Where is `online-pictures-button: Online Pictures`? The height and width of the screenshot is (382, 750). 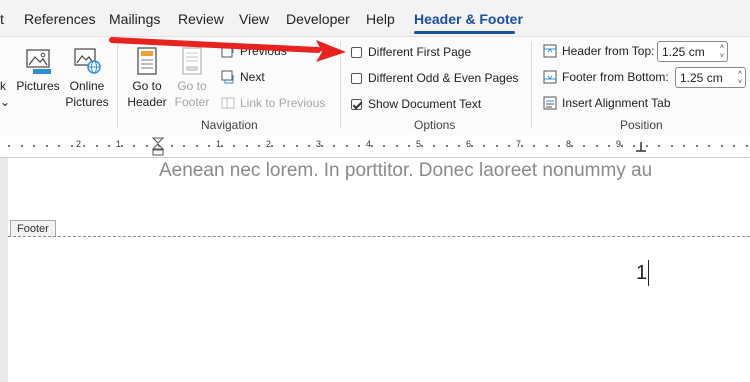 online-pictures-button: Online Pictures is located at coordinates (87, 78).